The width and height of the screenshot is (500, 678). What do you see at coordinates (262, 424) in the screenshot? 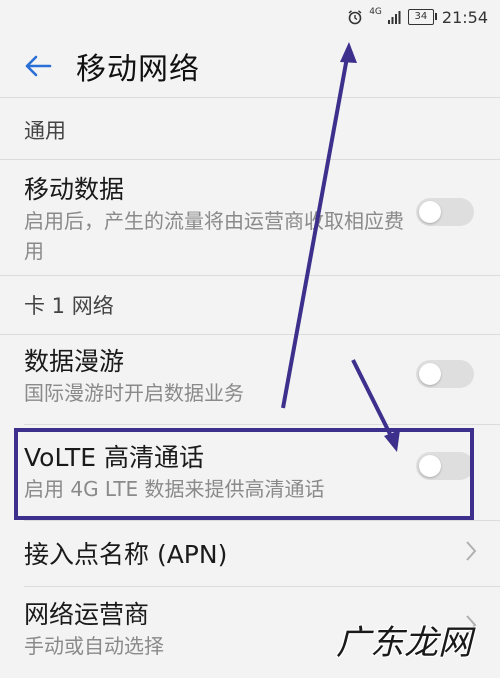
I see `divider` at bounding box center [262, 424].